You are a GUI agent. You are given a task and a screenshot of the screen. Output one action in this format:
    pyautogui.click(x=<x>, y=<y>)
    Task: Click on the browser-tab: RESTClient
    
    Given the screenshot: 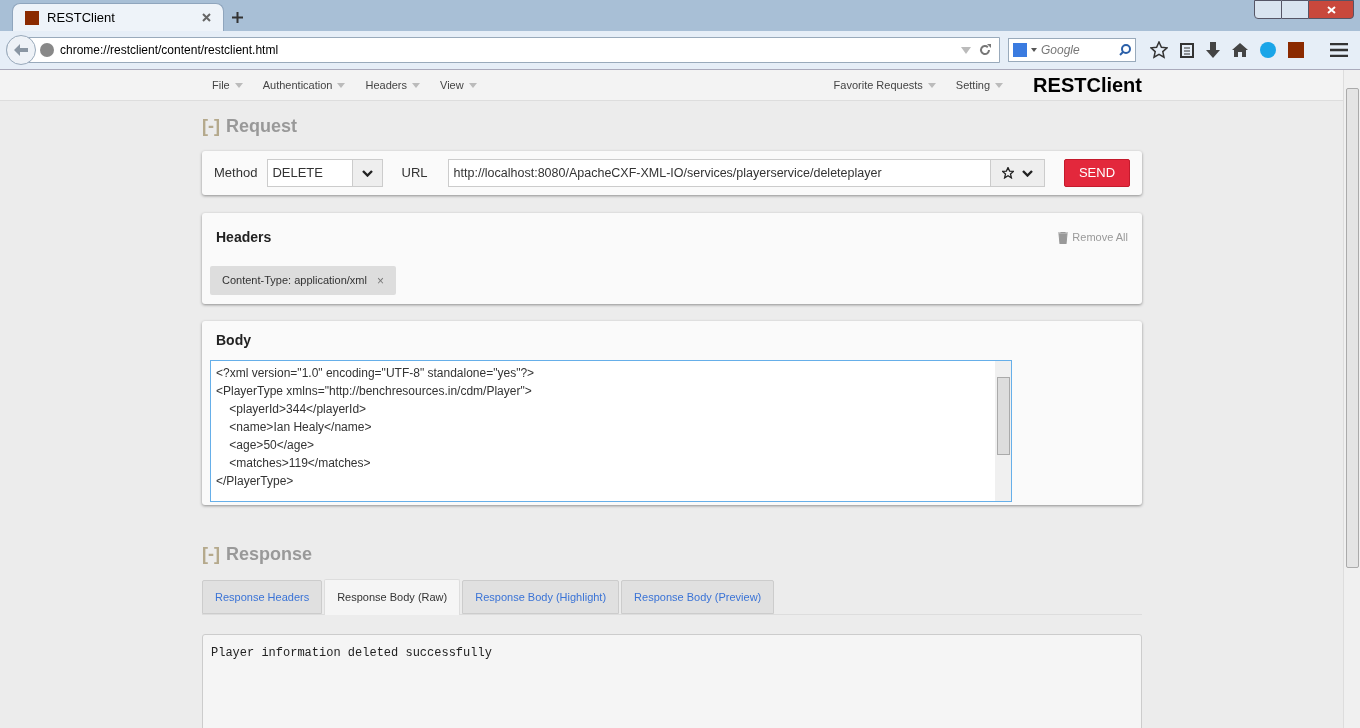 What is the action you would take?
    pyautogui.click(x=118, y=17)
    